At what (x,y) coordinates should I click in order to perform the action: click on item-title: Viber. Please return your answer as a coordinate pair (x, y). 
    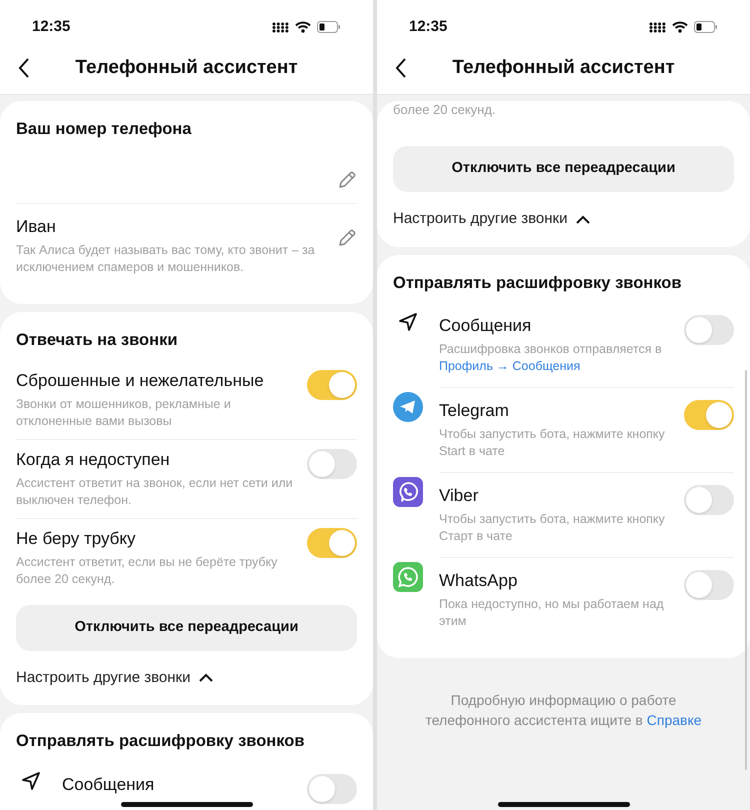
    Looking at the image, I should click on (459, 496).